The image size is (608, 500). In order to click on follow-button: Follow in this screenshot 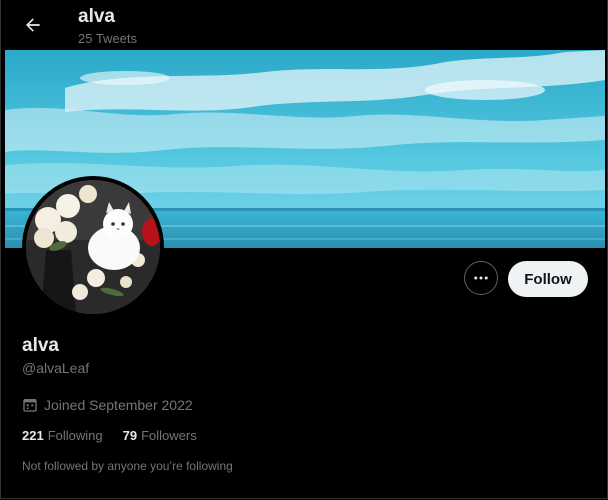, I will do `click(548, 279)`.